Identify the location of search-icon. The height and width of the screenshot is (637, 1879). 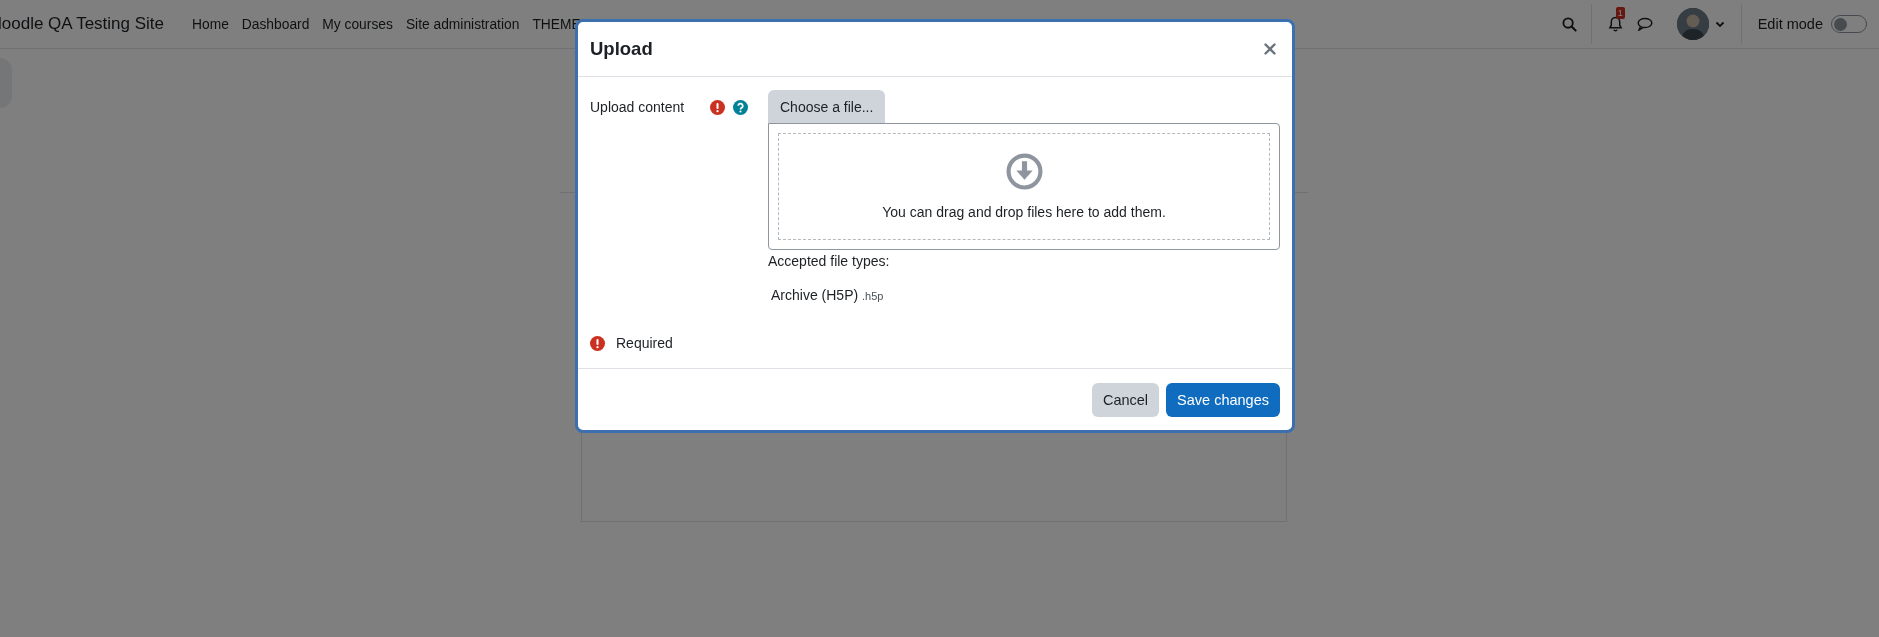
(1569, 24).